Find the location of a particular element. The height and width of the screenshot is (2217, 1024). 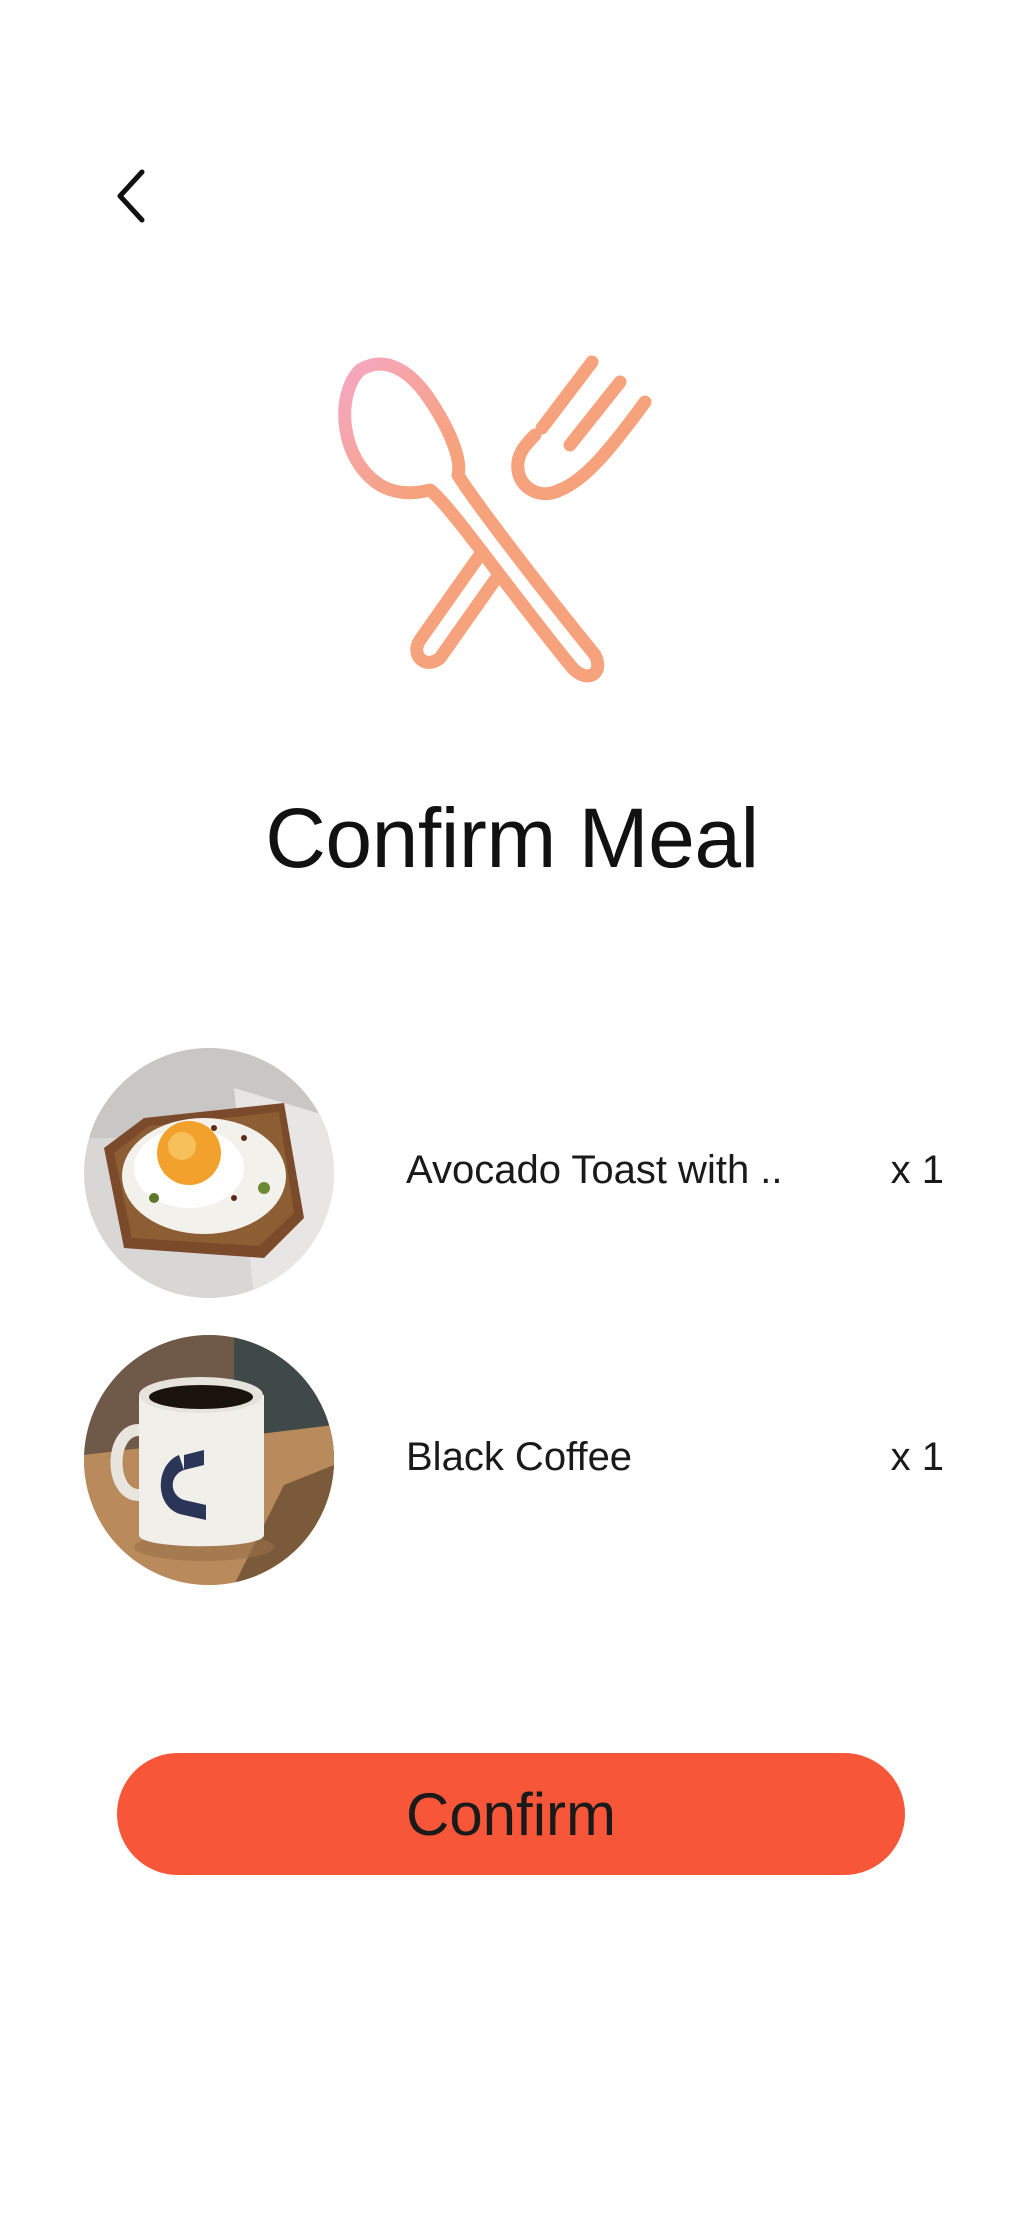

confirm-button: Confirm is located at coordinates (511, 1814).